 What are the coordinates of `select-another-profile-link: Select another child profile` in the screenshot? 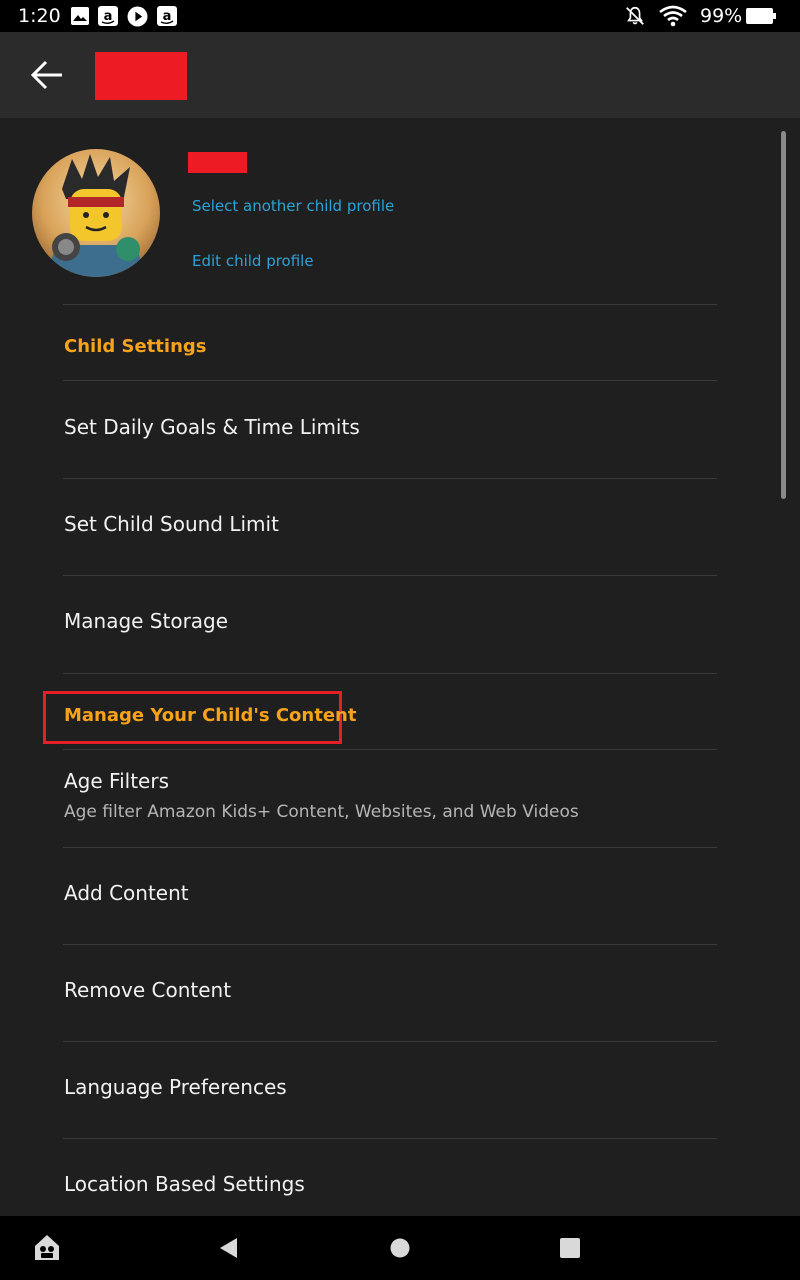 It's located at (293, 206).